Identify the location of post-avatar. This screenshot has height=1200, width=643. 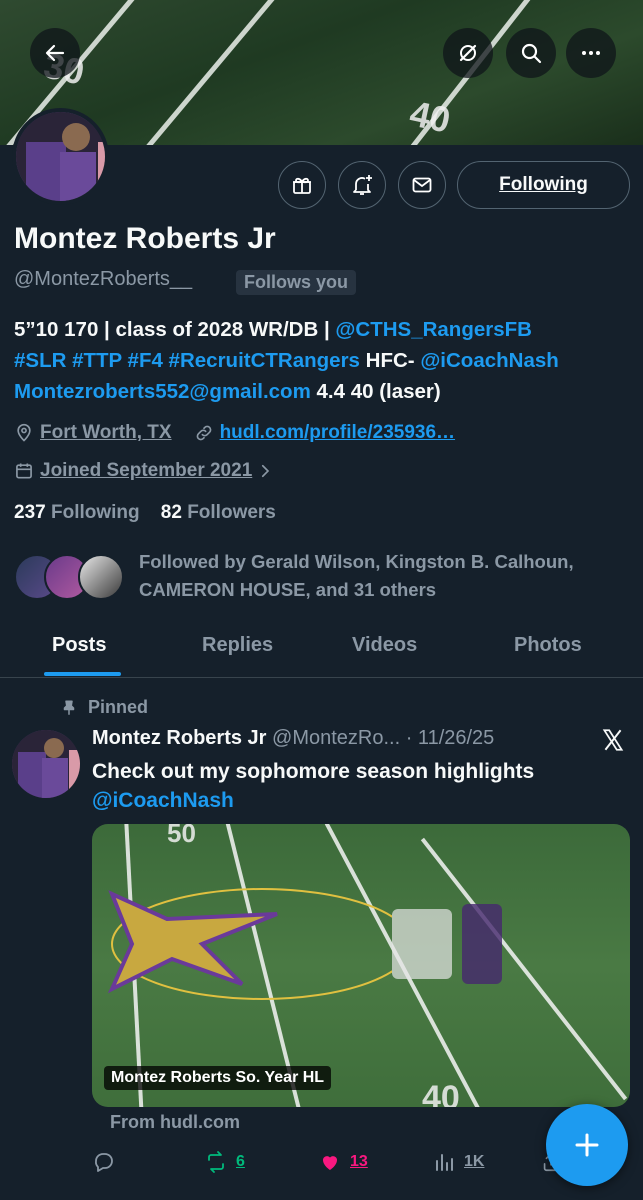
(46, 764).